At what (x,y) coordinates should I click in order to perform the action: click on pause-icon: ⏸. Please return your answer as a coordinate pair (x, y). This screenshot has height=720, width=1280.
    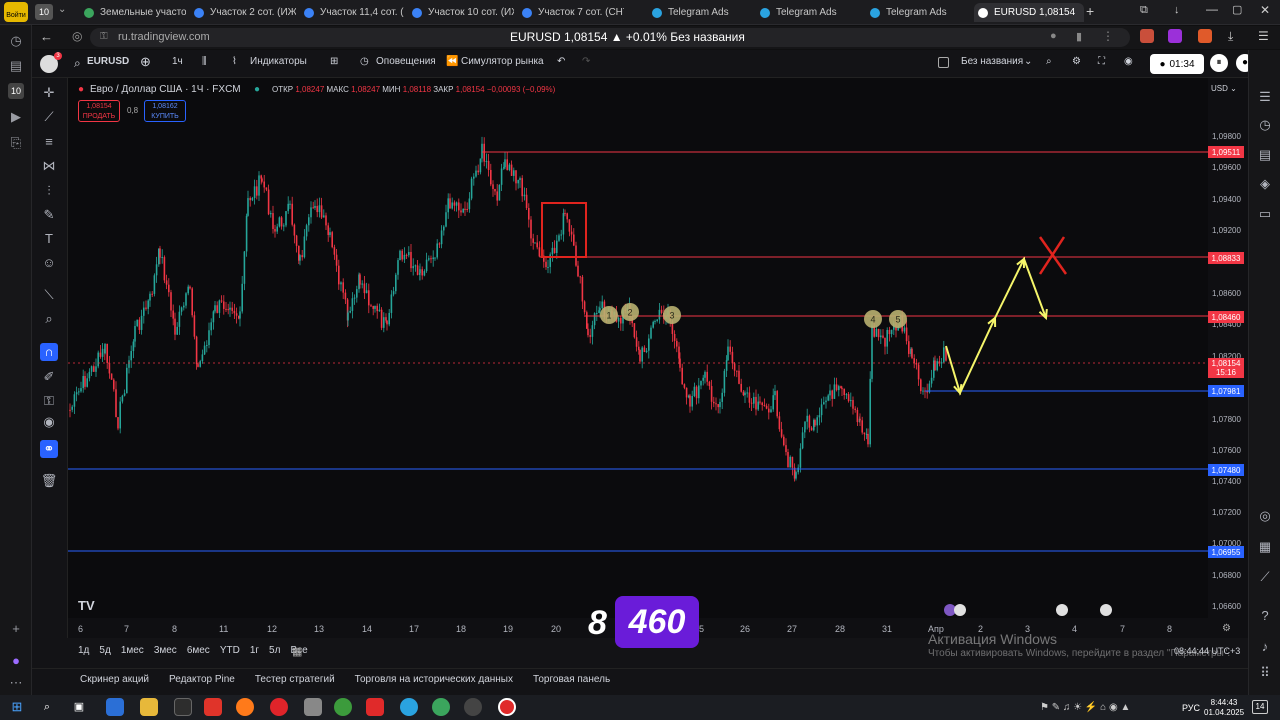
    Looking at the image, I should click on (1219, 63).